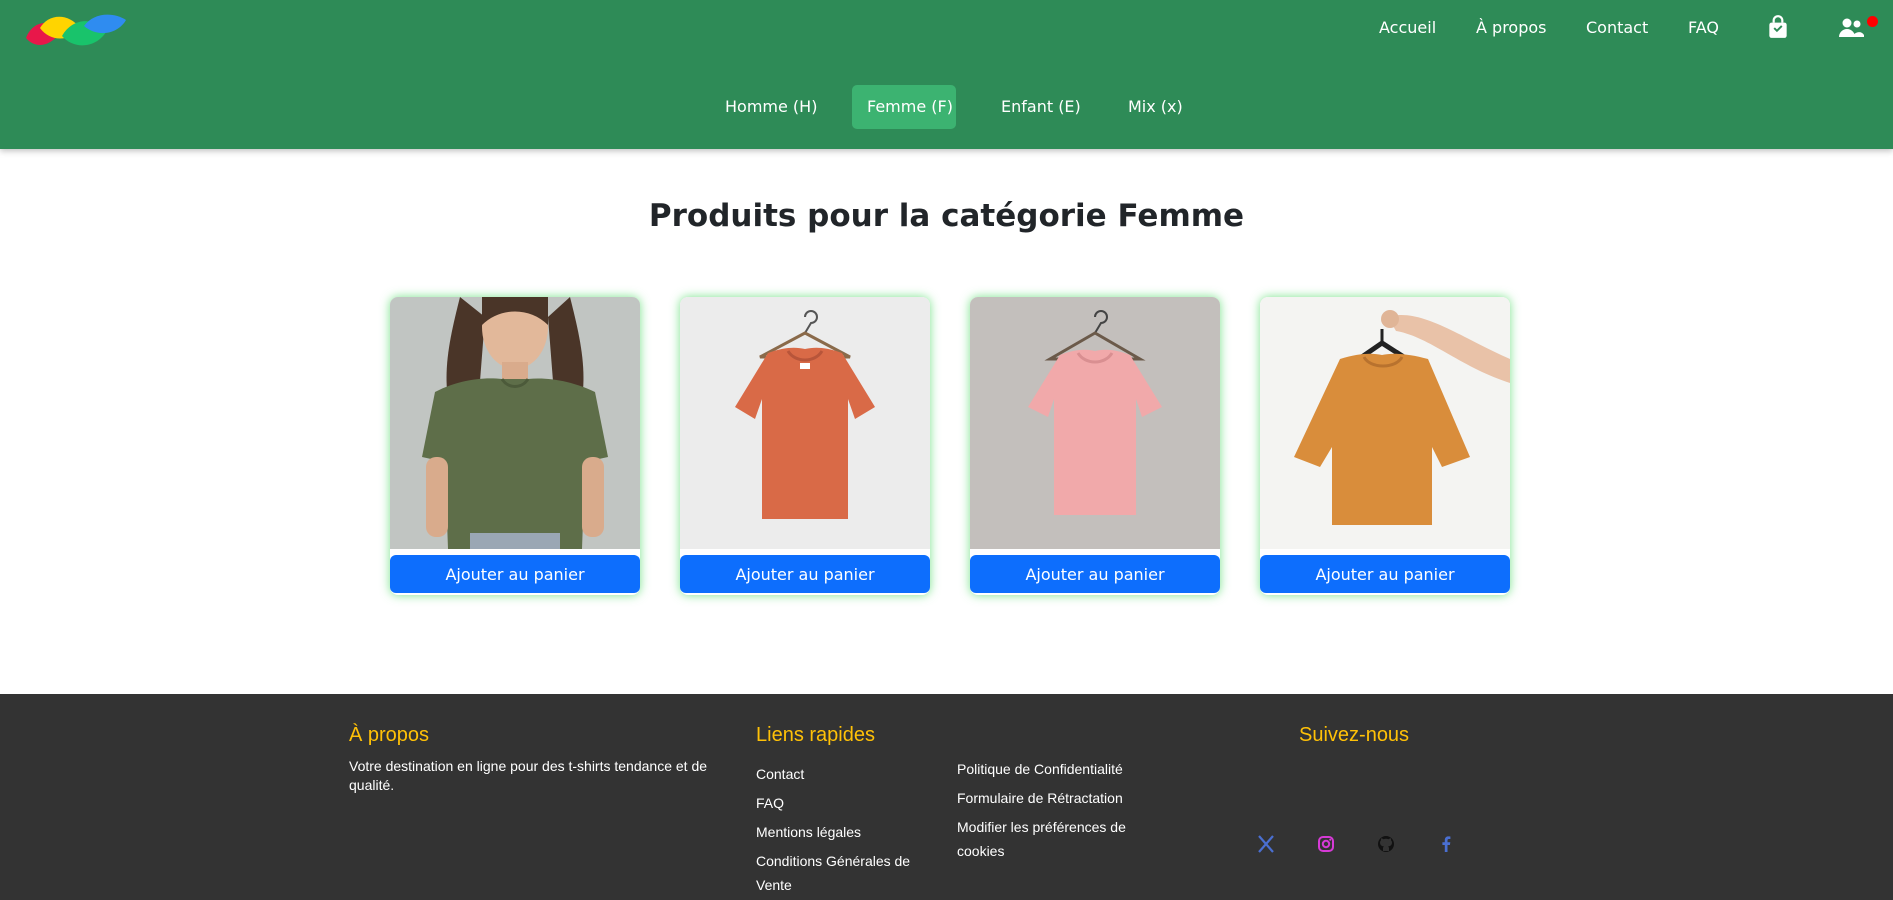 This screenshot has width=1893, height=900. Describe the element at coordinates (1617, 27) in the screenshot. I see `nav-contact: Contact` at that location.